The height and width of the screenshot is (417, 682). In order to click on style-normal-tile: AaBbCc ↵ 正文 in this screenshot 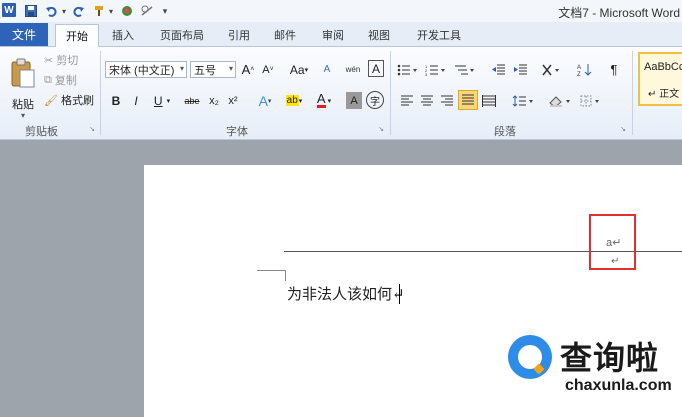, I will do `click(660, 79)`.